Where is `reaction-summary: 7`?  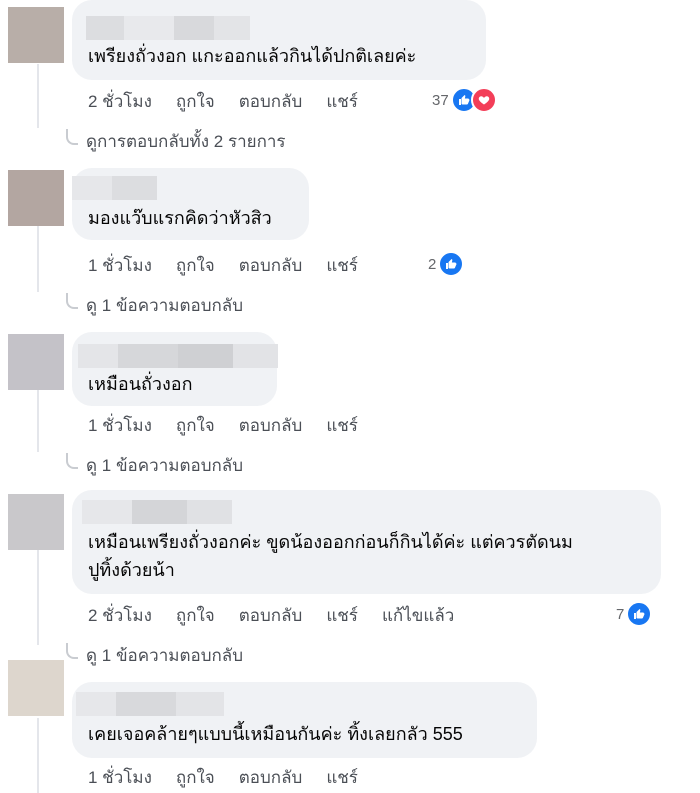 reaction-summary: 7 is located at coordinates (634, 614).